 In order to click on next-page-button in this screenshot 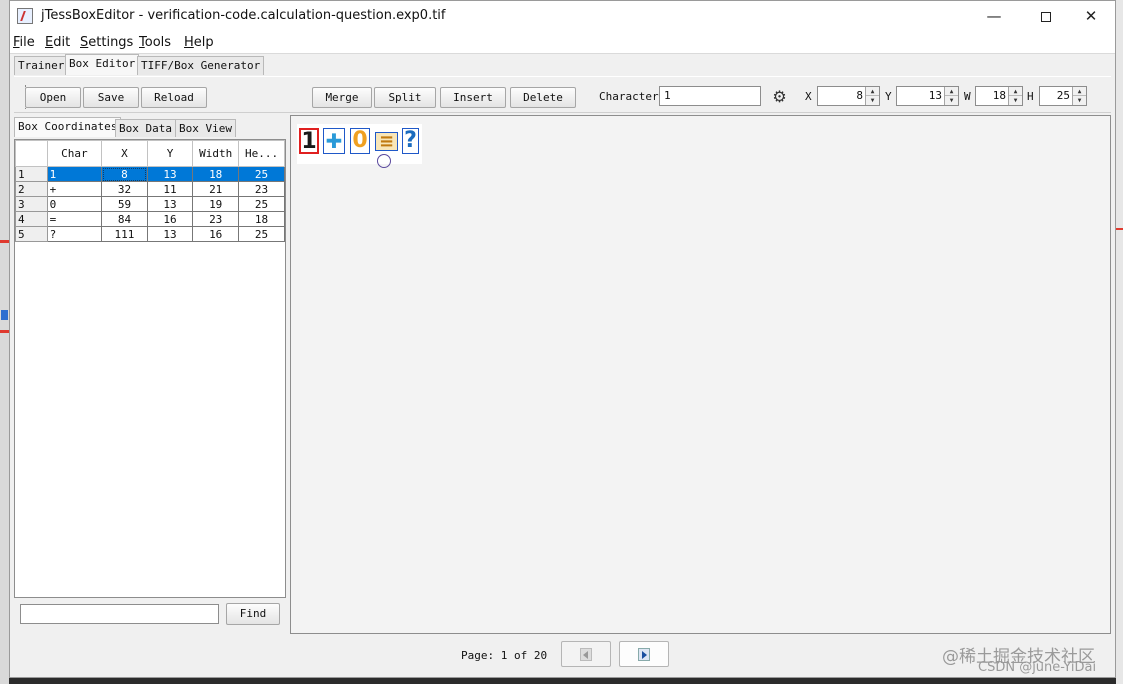, I will do `click(644, 654)`.